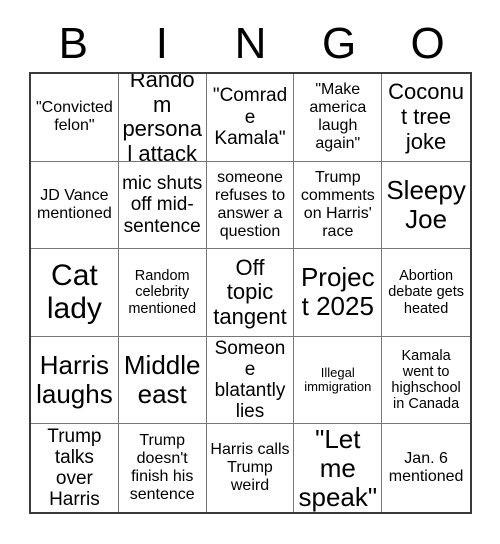  I want to click on bingo-cell: Off topic tangent, so click(250, 293).